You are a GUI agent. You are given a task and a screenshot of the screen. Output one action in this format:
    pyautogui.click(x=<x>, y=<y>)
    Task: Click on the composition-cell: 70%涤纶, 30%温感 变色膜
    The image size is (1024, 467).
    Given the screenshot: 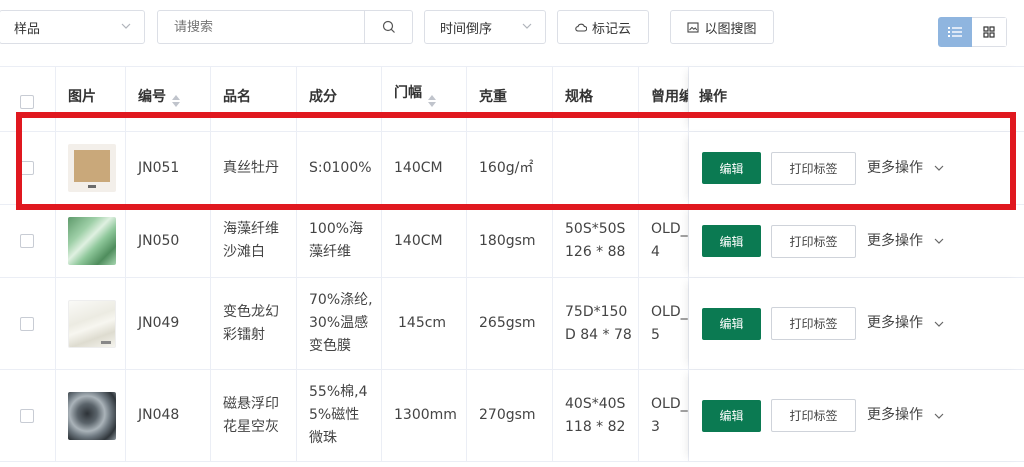 What is the action you would take?
    pyautogui.click(x=339, y=323)
    